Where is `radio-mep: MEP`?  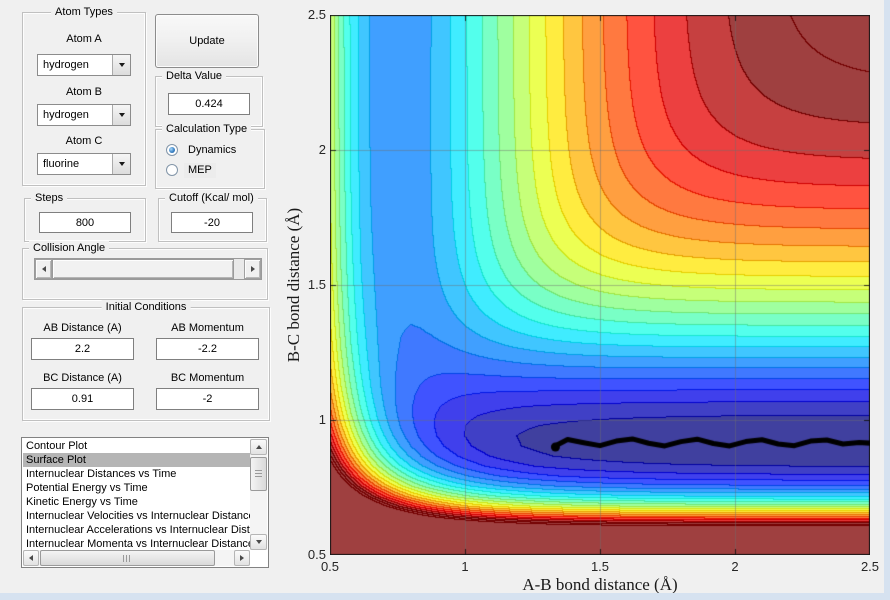
radio-mep: MEP is located at coordinates (191, 170).